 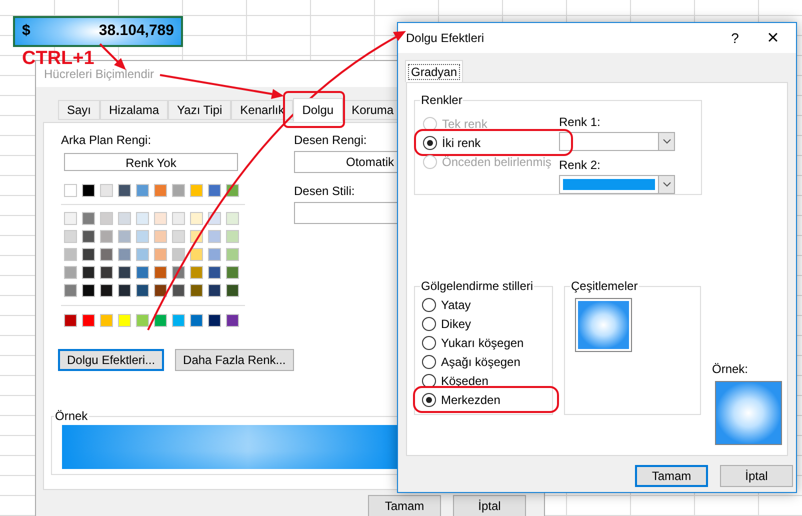 I want to click on selected-cell: $ 38.104,789, so click(x=98, y=31).